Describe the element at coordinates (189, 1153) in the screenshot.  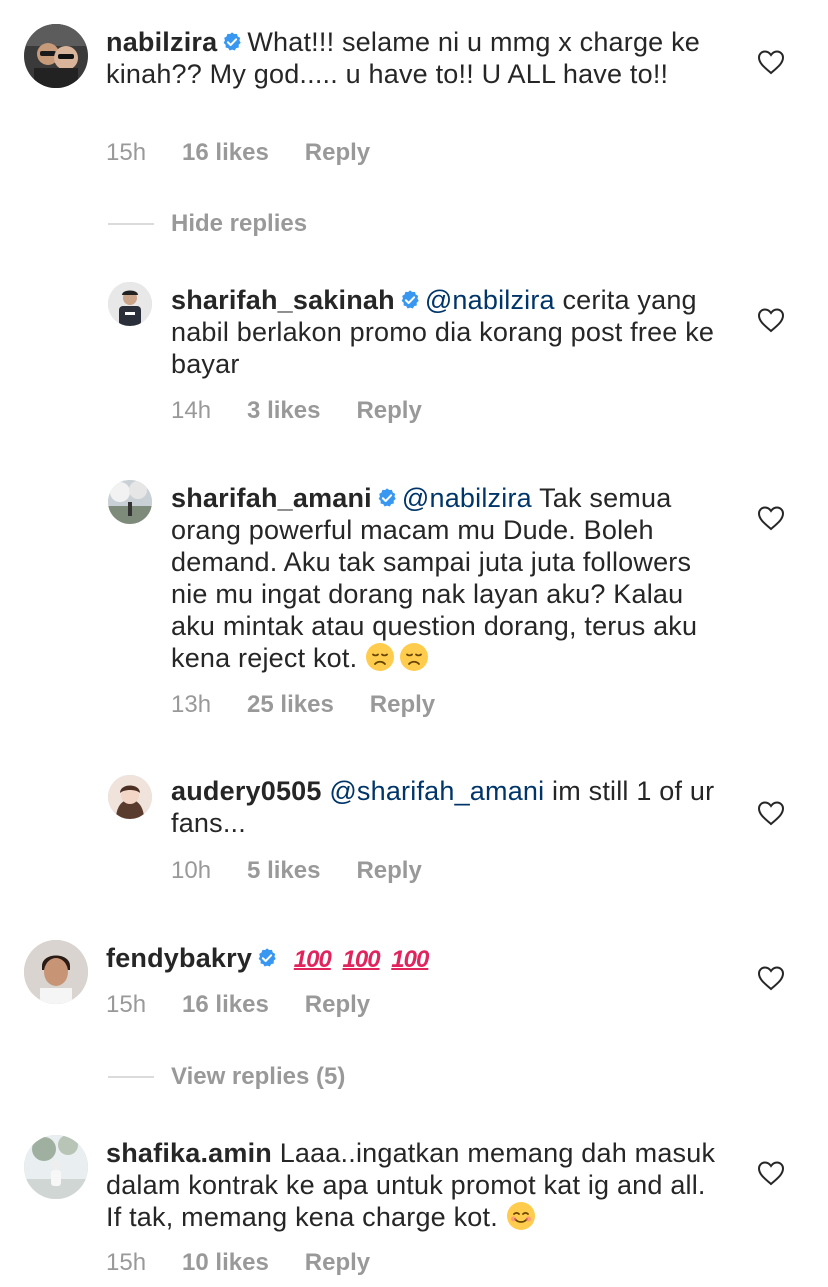
I see `username: shafika.amin` at that location.